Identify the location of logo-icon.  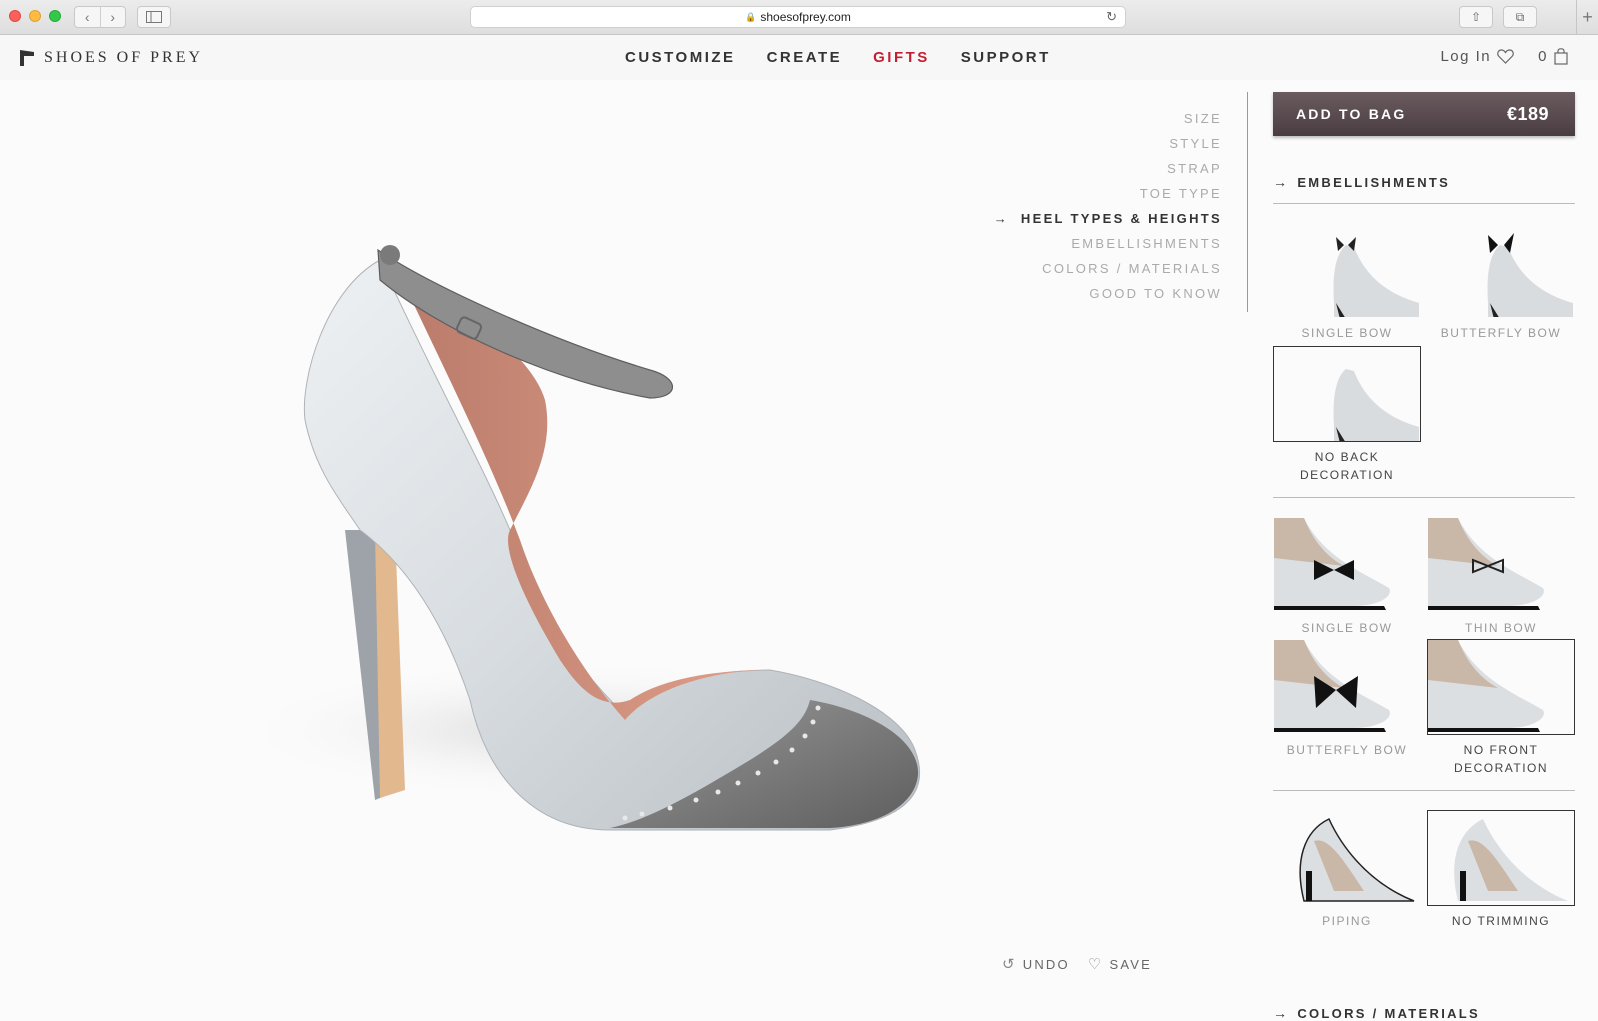
(27, 58).